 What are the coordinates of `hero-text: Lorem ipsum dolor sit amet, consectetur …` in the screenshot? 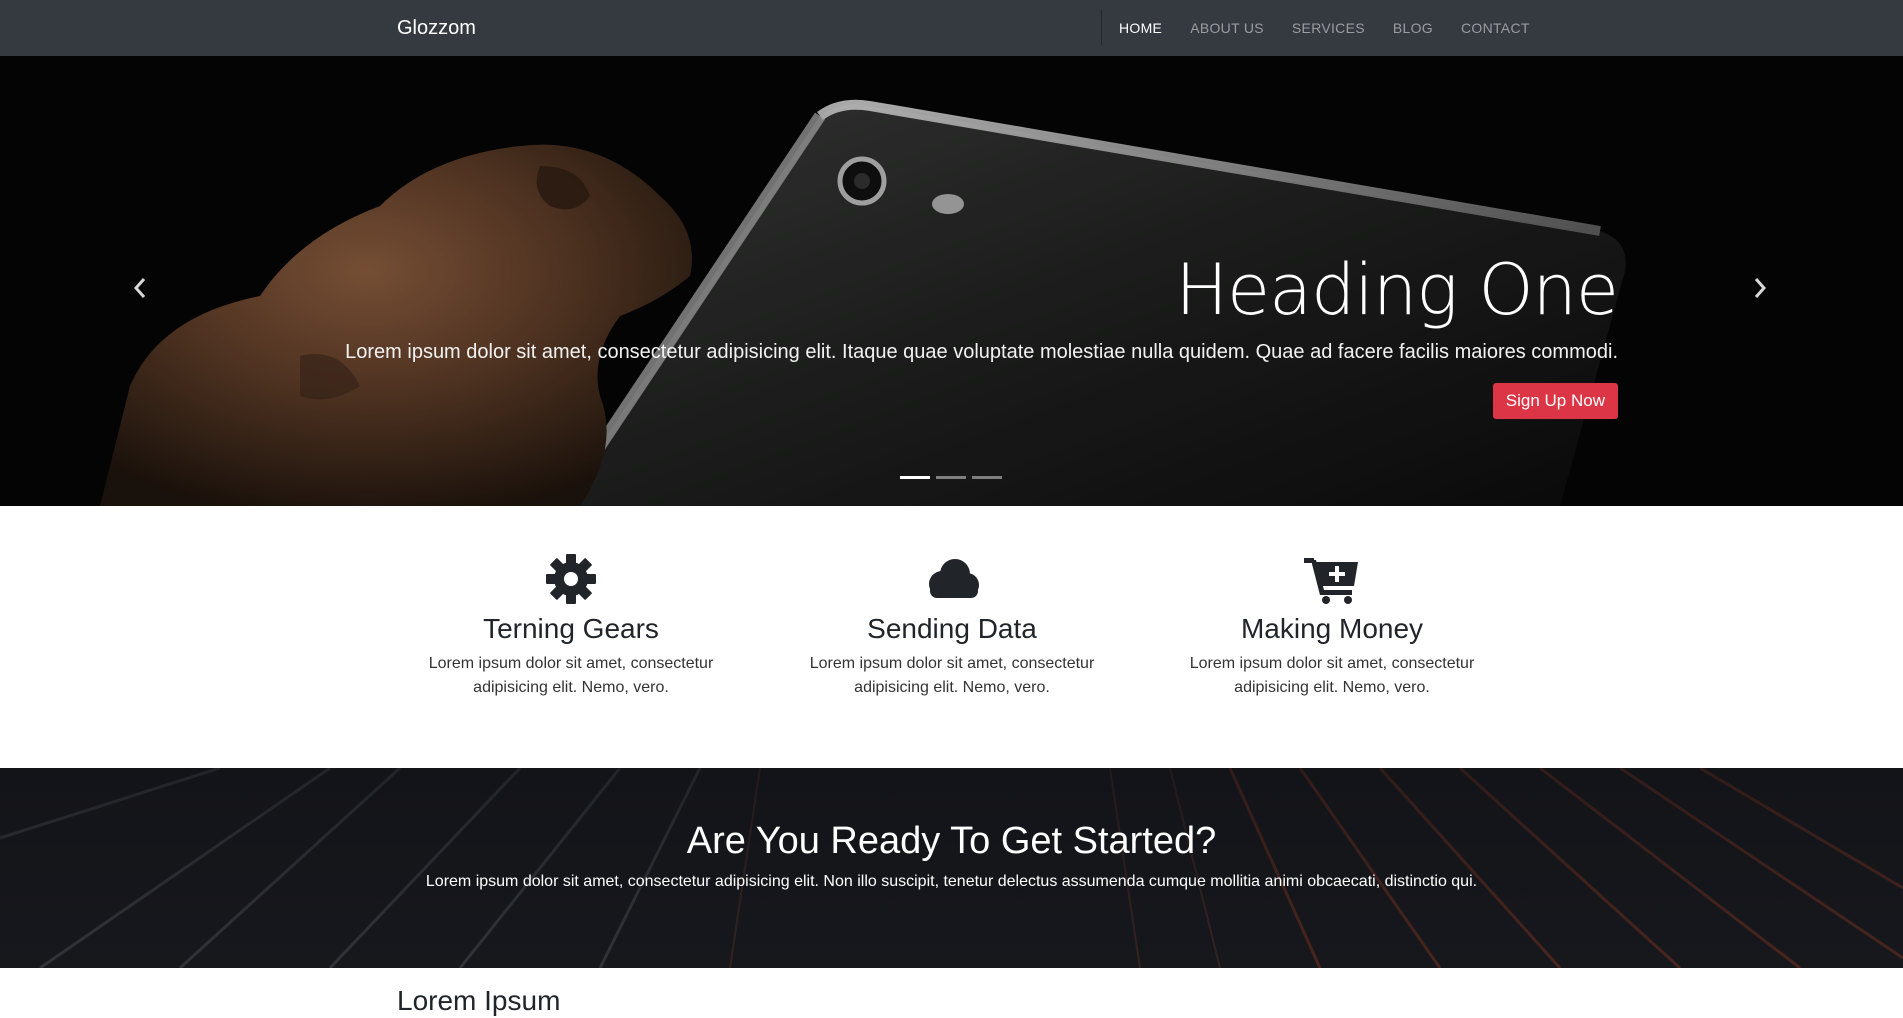 It's located at (981, 352).